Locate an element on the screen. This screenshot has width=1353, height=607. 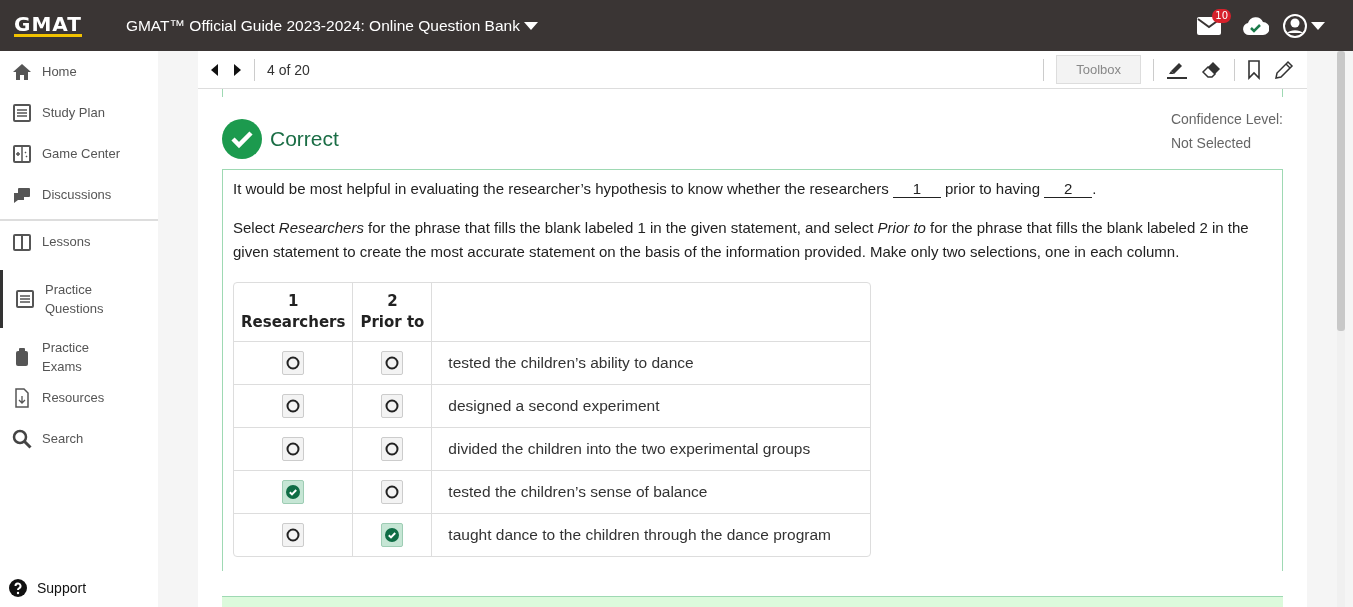
notification-badge: 10 is located at coordinates (1221, 15).